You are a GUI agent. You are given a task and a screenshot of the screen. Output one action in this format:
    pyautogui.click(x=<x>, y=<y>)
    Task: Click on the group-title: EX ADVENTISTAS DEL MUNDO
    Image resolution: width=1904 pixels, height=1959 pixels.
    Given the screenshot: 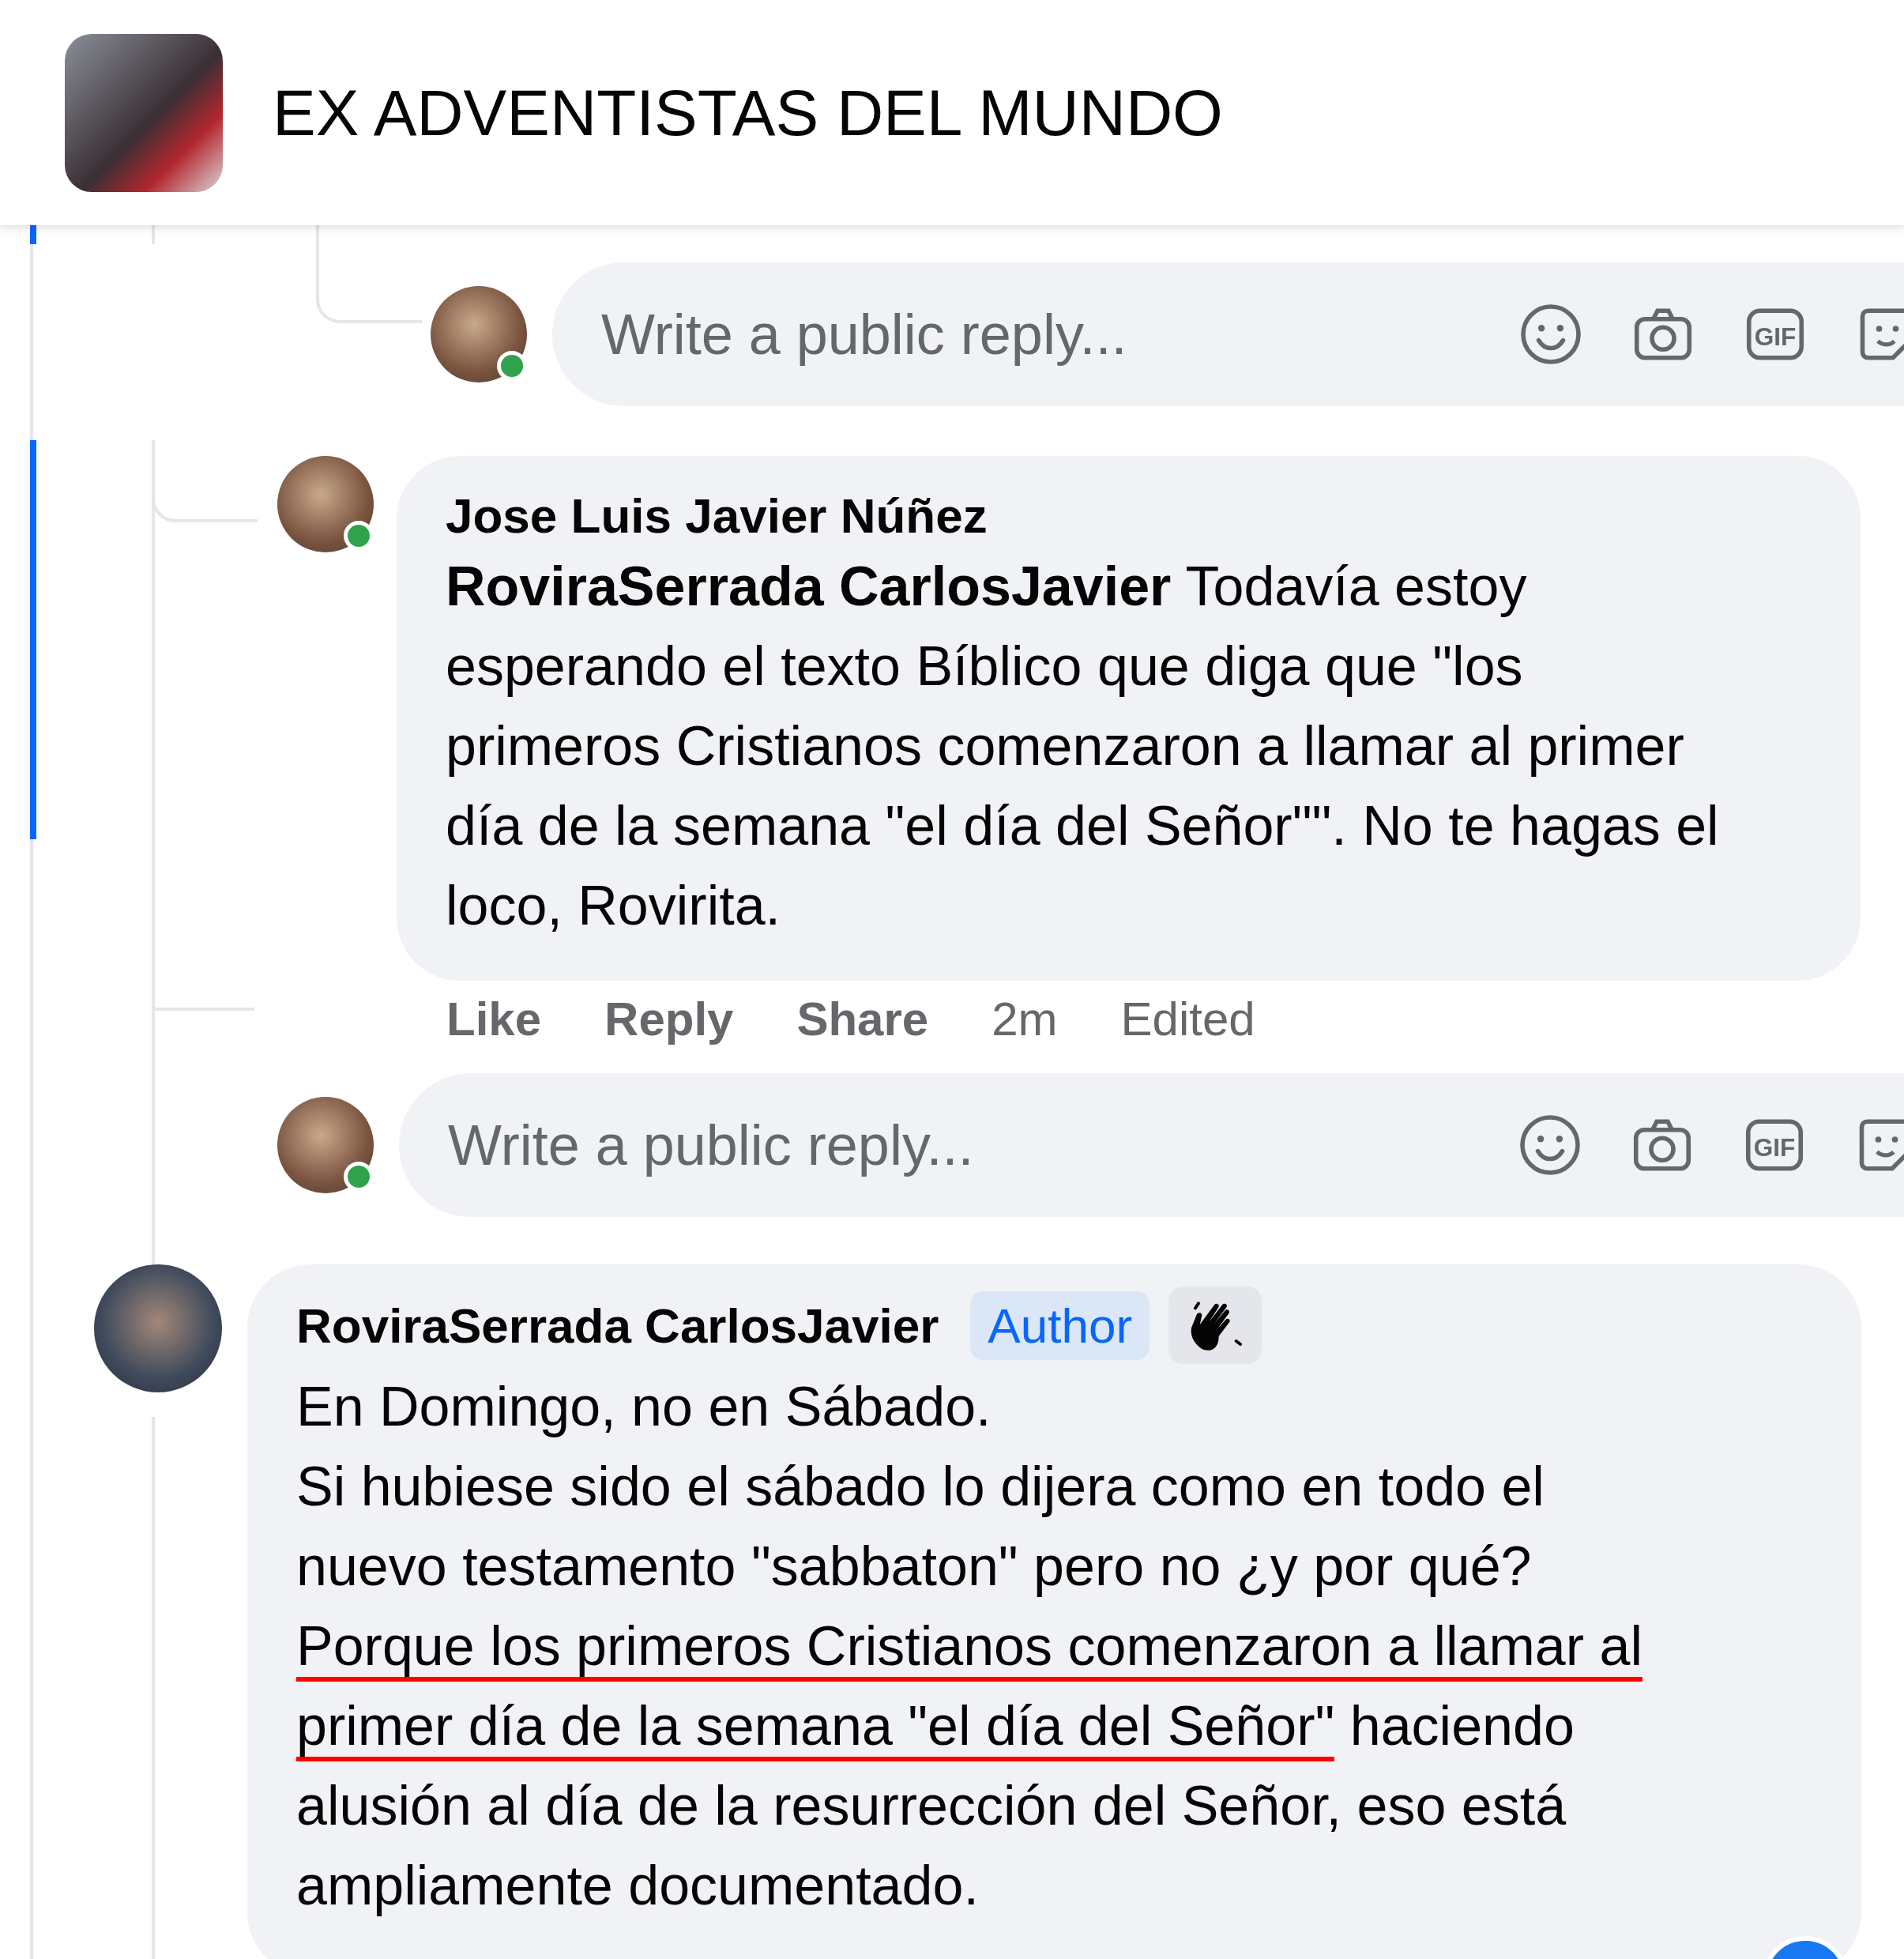 What is the action you would take?
    pyautogui.click(x=748, y=113)
    